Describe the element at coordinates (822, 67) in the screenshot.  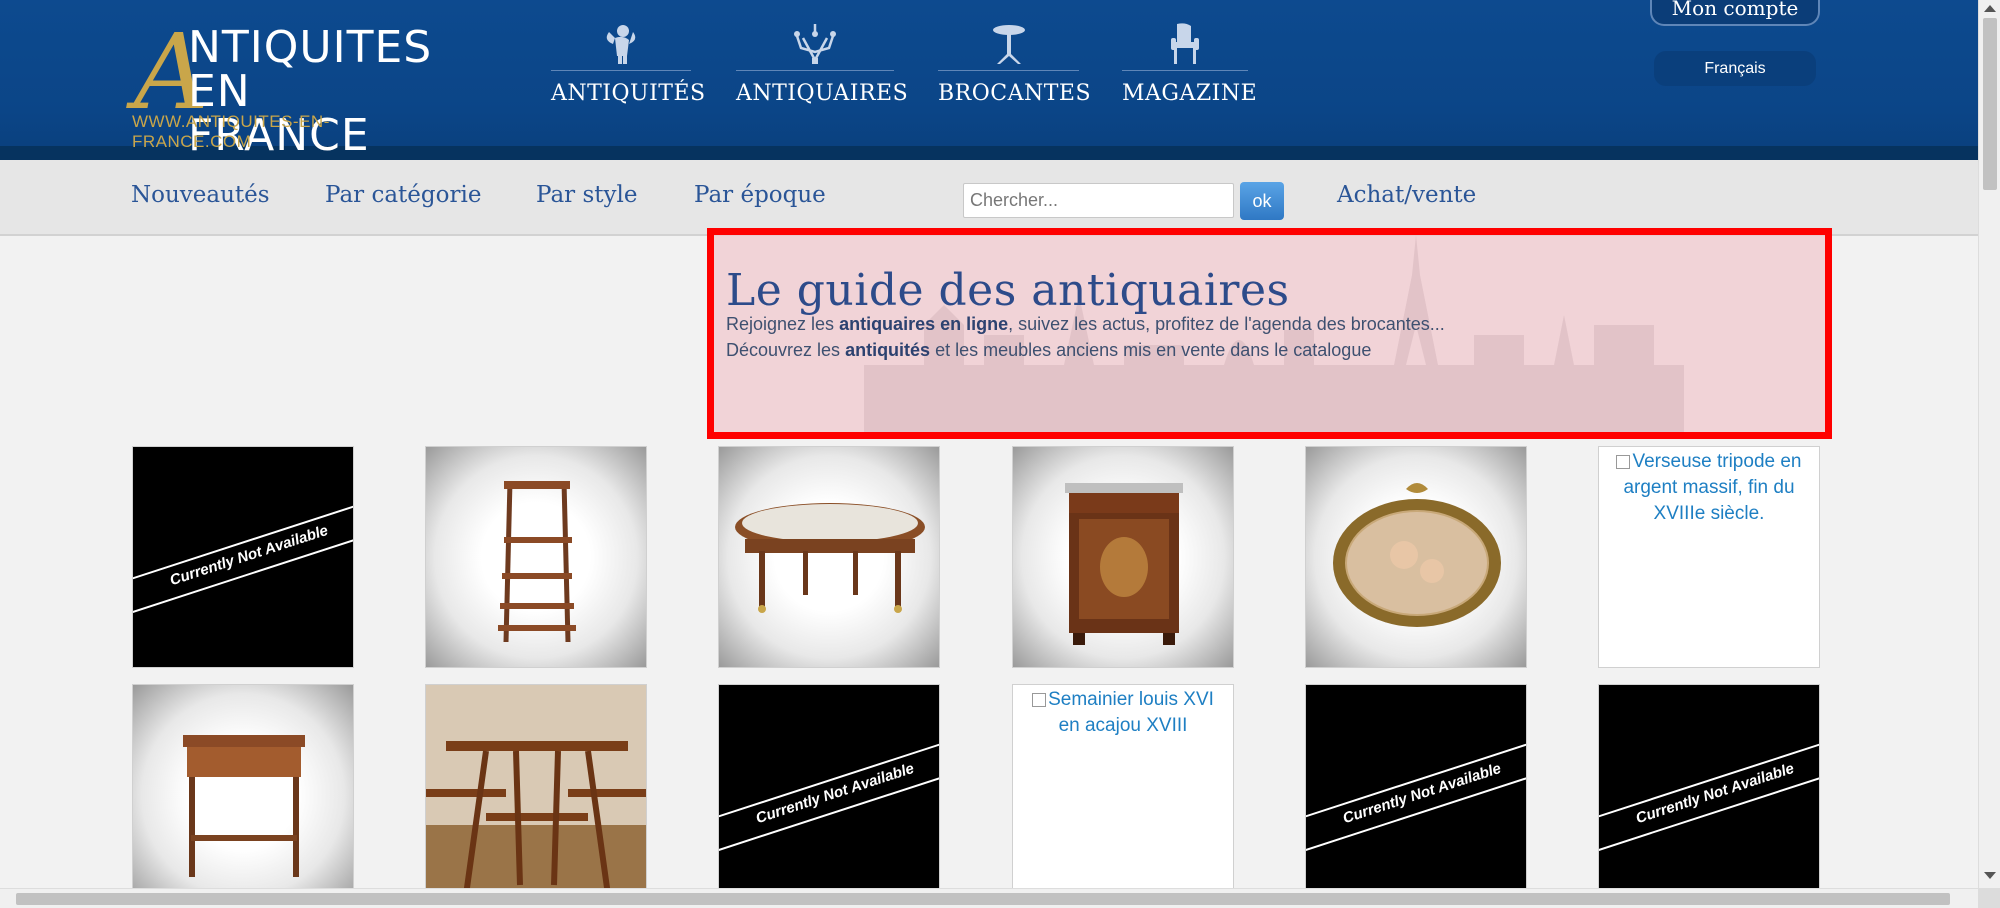
I see `topnav-antiquaires: ANTIQUAIRES` at that location.